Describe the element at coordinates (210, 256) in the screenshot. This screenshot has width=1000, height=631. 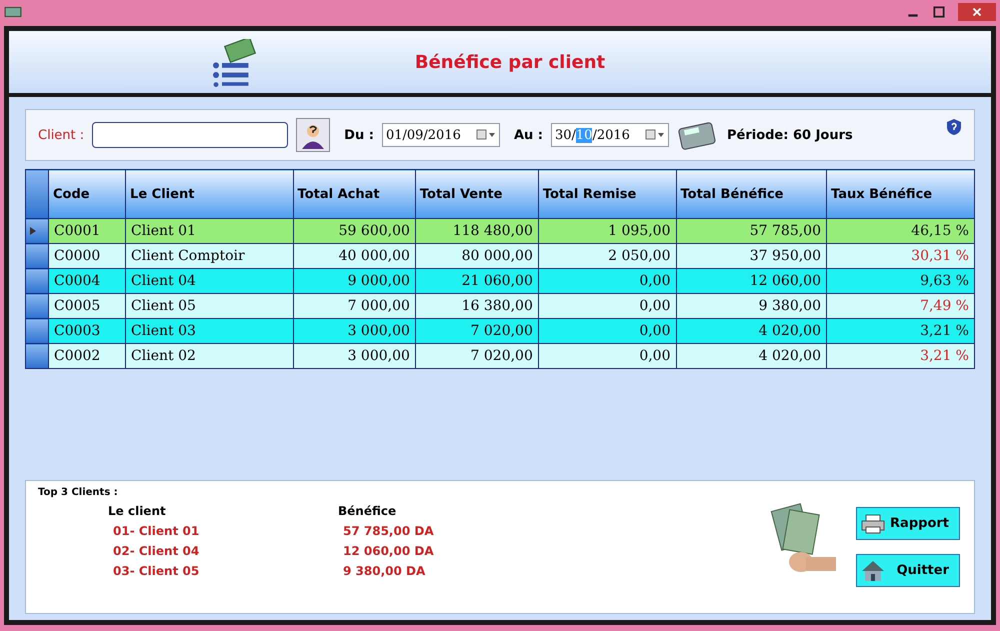
I see `table-cell: Client Comptoir` at that location.